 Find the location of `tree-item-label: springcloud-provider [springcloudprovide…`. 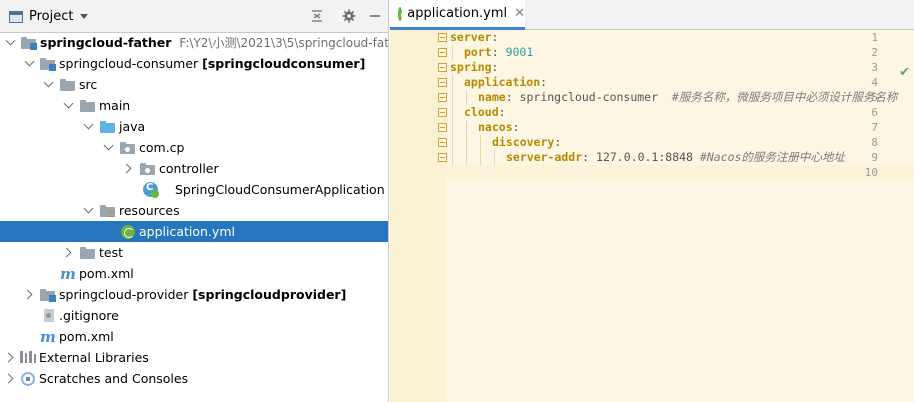

tree-item-label: springcloud-provider [springcloudprovide… is located at coordinates (203, 294).